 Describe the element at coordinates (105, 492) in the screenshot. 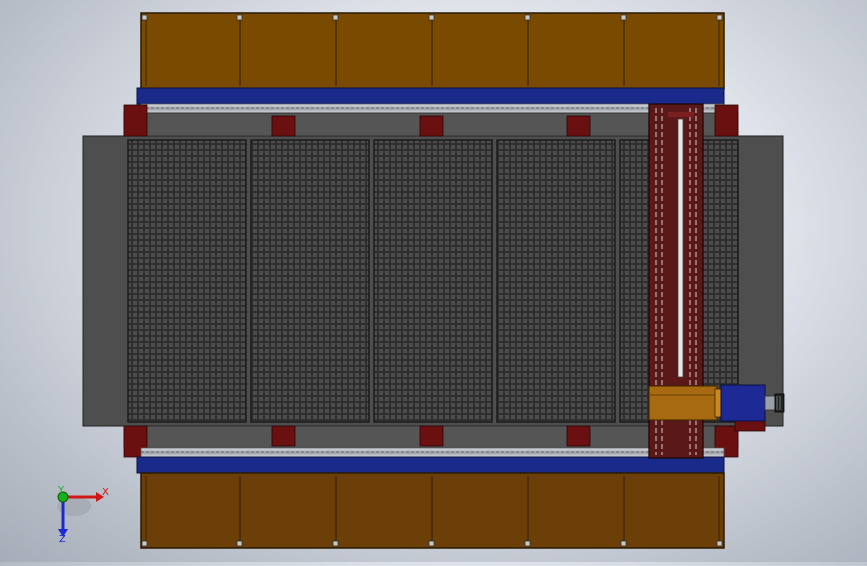

I see `triad-x-label: X` at that location.